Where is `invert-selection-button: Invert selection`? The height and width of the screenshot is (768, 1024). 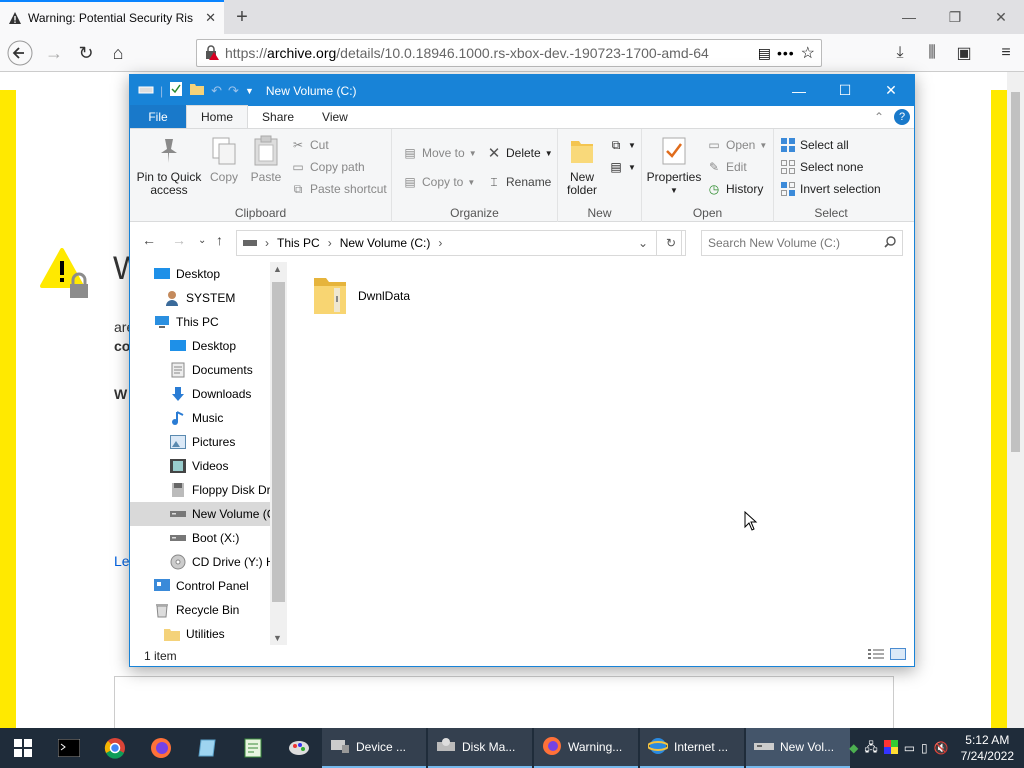 invert-selection-button: Invert selection is located at coordinates (830, 189).